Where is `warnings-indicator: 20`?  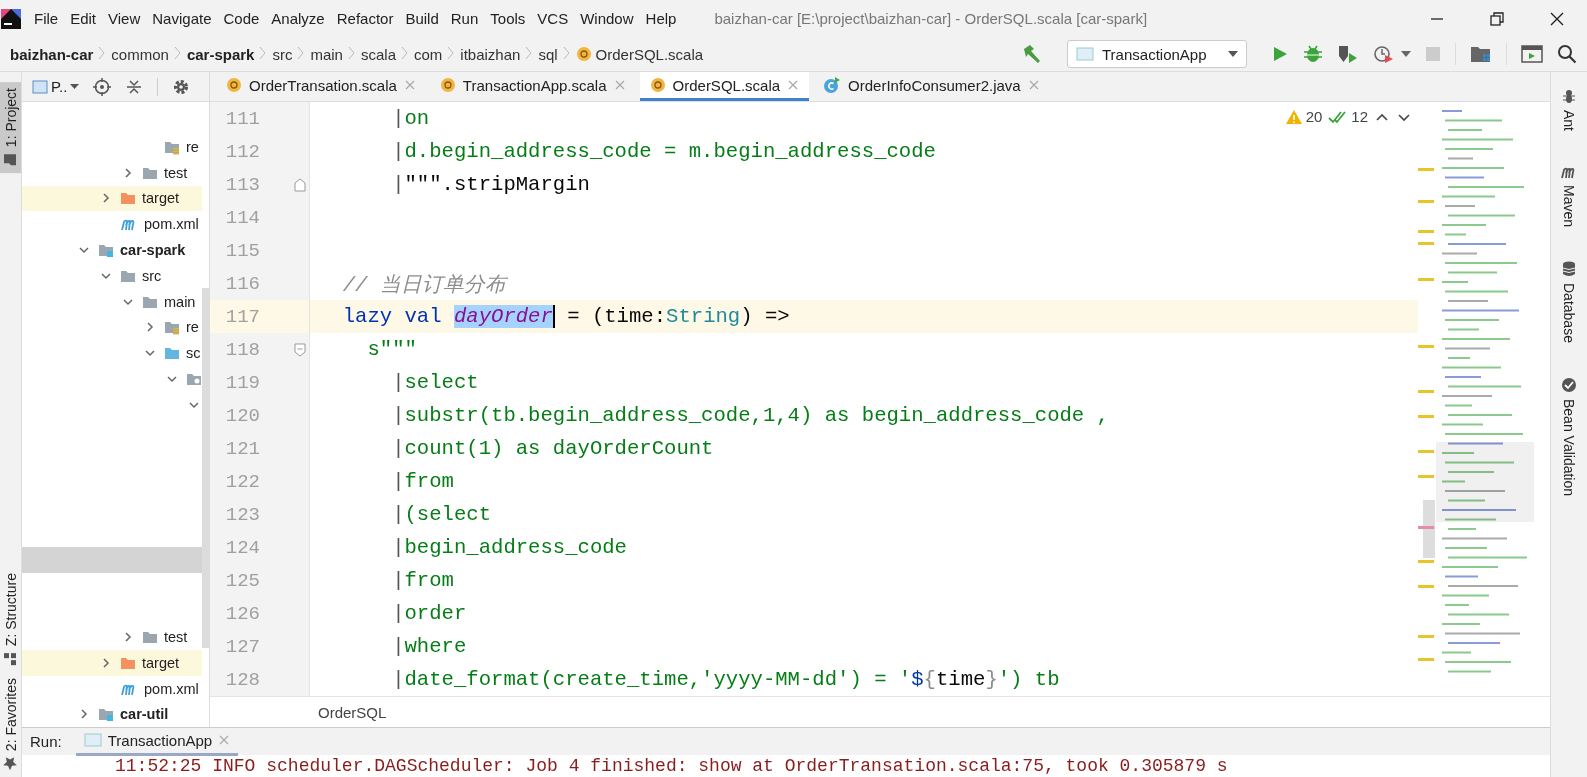 warnings-indicator: 20 is located at coordinates (1303, 116).